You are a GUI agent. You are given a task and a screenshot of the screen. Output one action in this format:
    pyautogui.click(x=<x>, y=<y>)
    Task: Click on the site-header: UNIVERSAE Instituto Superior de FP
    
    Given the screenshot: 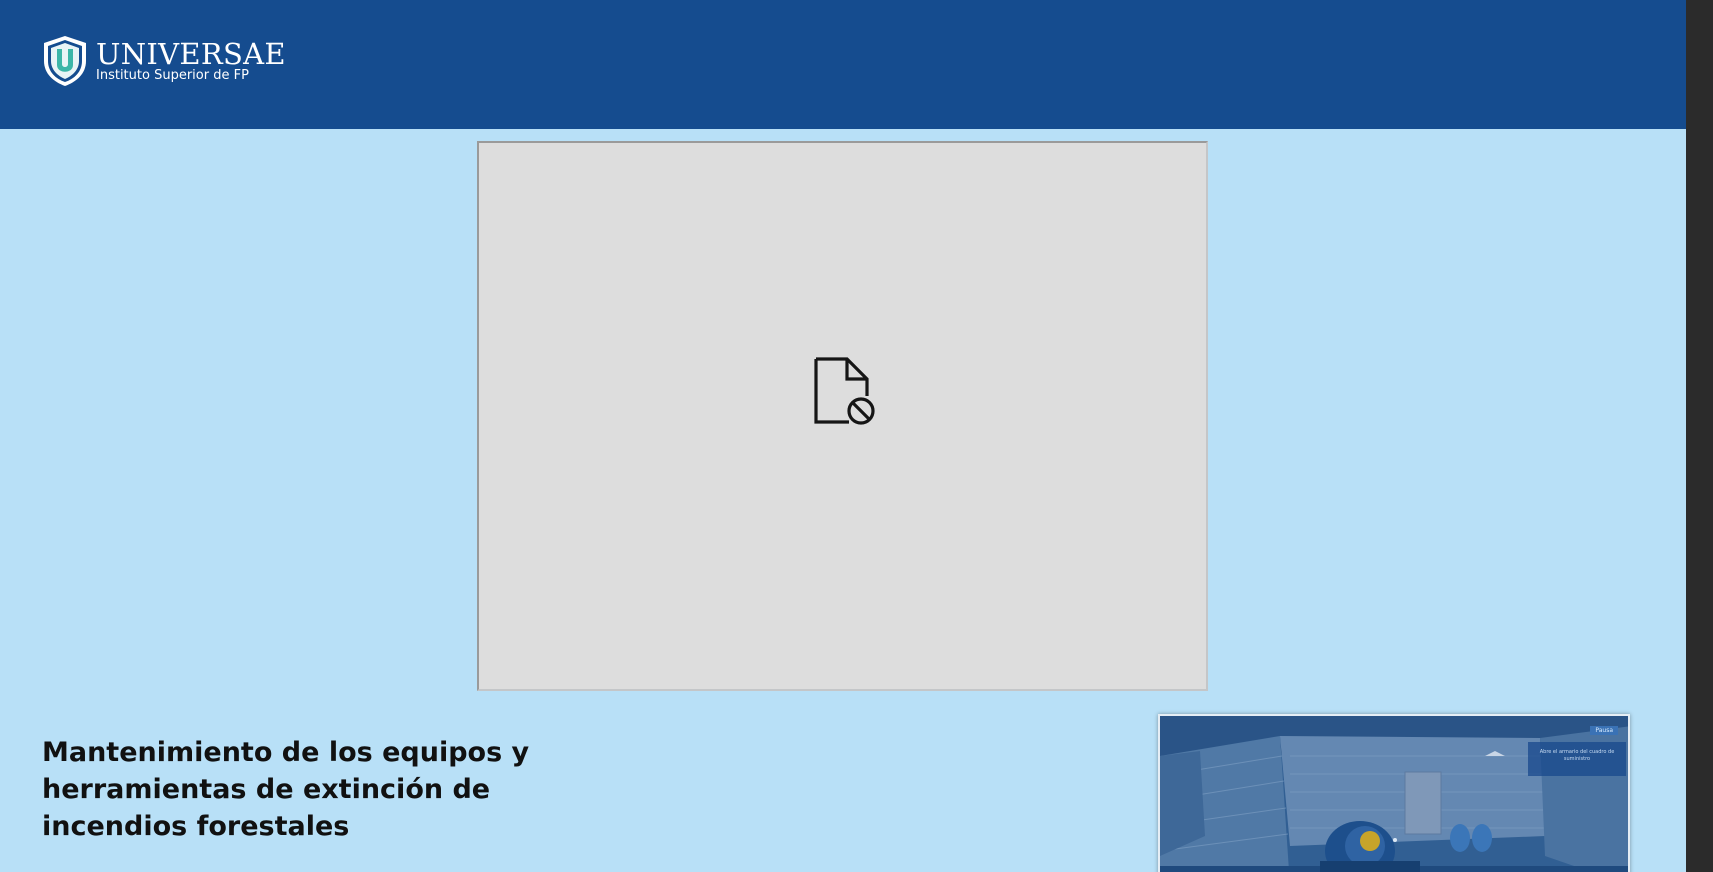 What is the action you would take?
    pyautogui.click(x=843, y=64)
    